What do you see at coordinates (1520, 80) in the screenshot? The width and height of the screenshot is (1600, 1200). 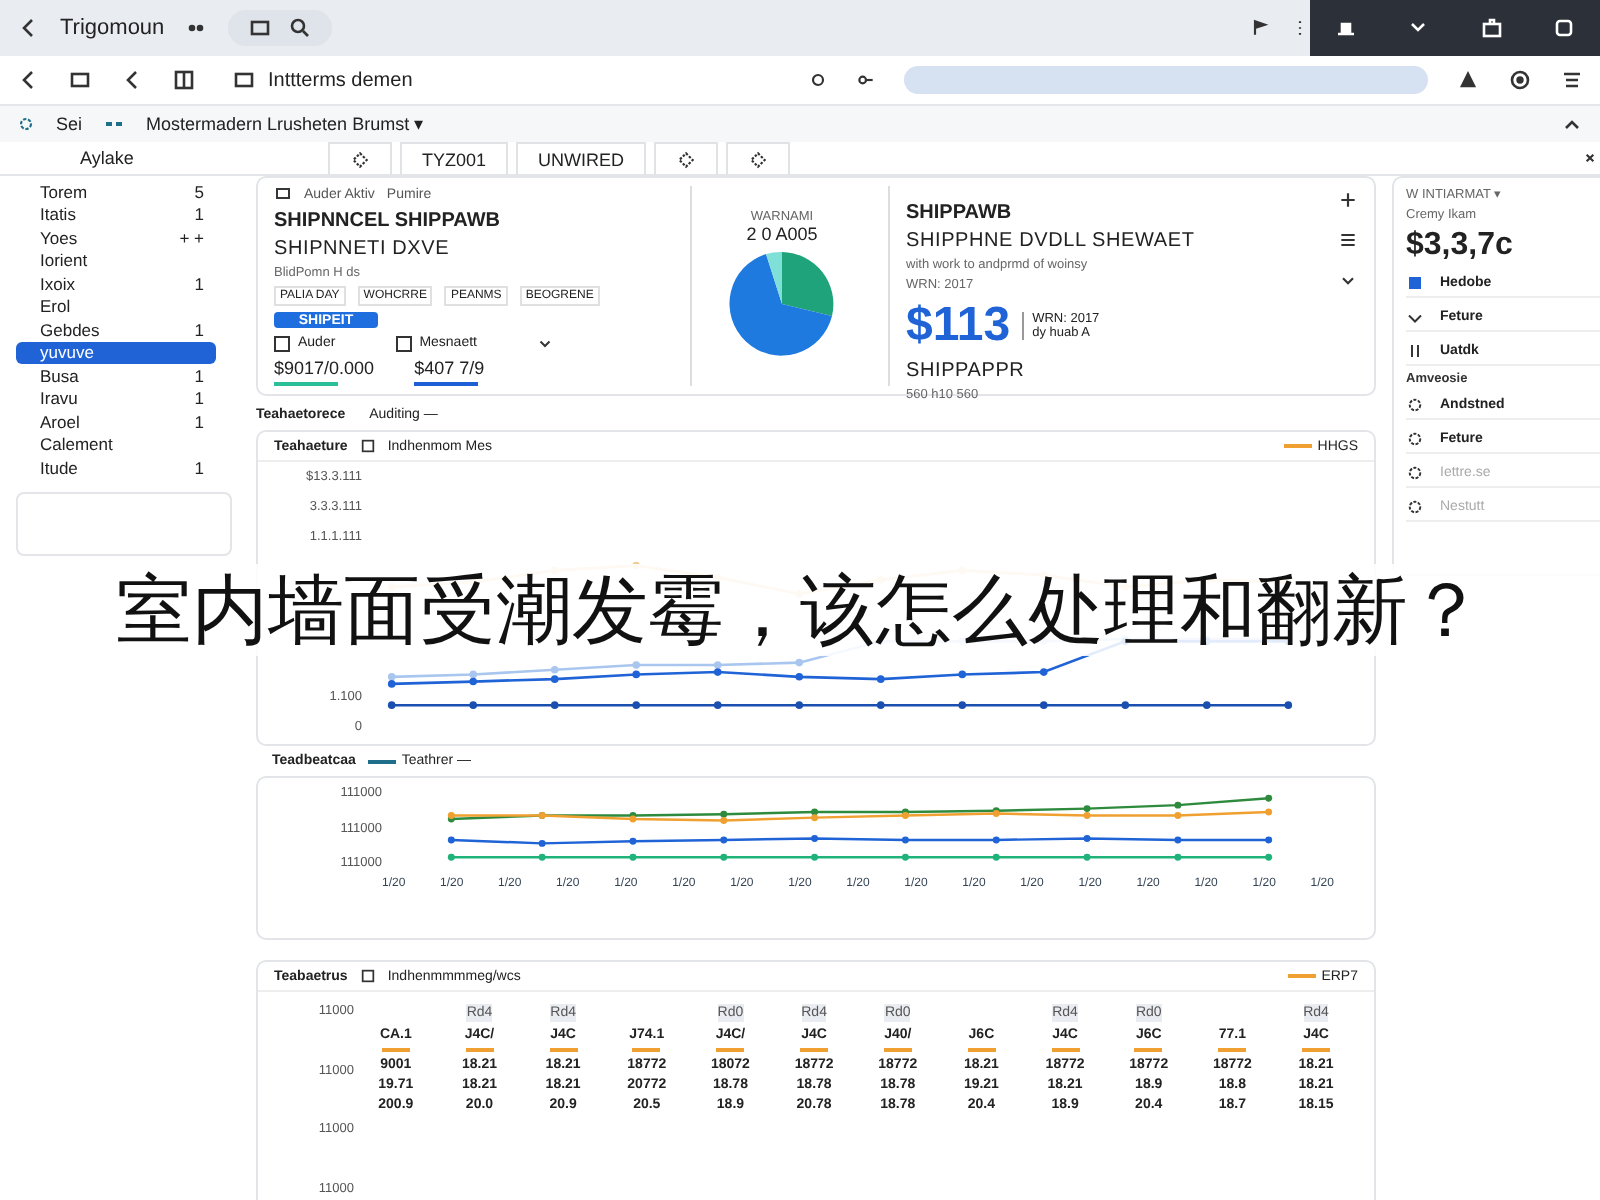 I see `eye-icon` at bounding box center [1520, 80].